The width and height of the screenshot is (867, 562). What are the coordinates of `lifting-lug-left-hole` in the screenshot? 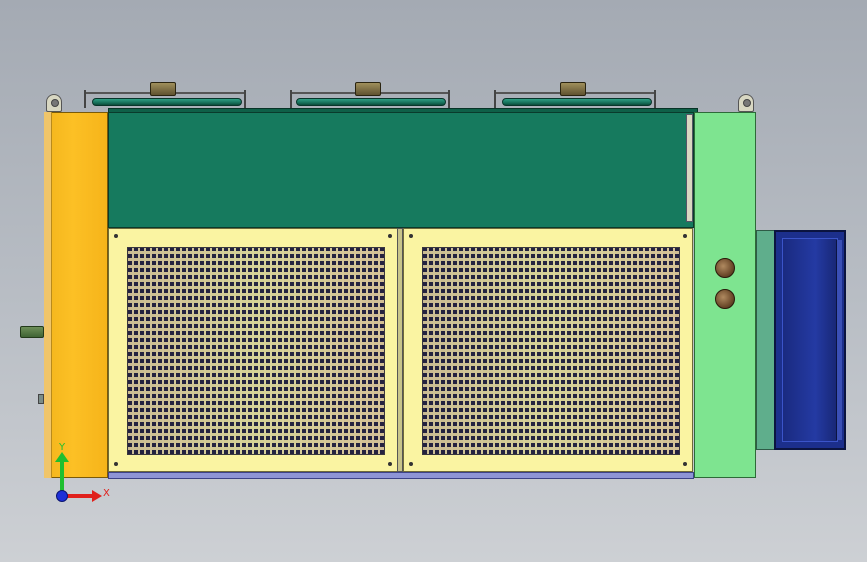 It's located at (55, 103).